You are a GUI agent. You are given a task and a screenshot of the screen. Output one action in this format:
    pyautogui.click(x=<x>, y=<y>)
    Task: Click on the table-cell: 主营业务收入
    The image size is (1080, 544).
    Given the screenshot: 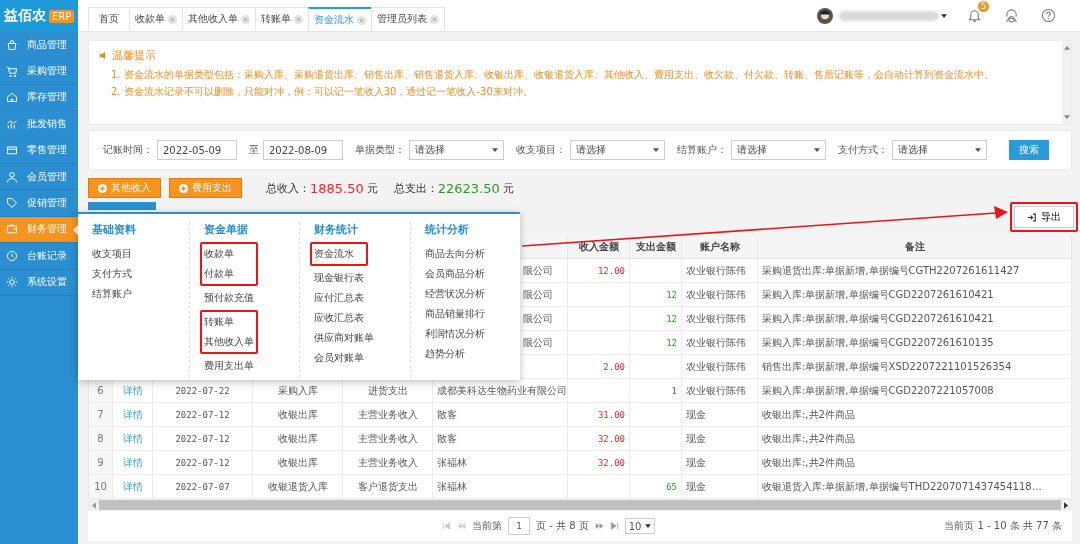 What is the action you would take?
    pyautogui.click(x=388, y=415)
    